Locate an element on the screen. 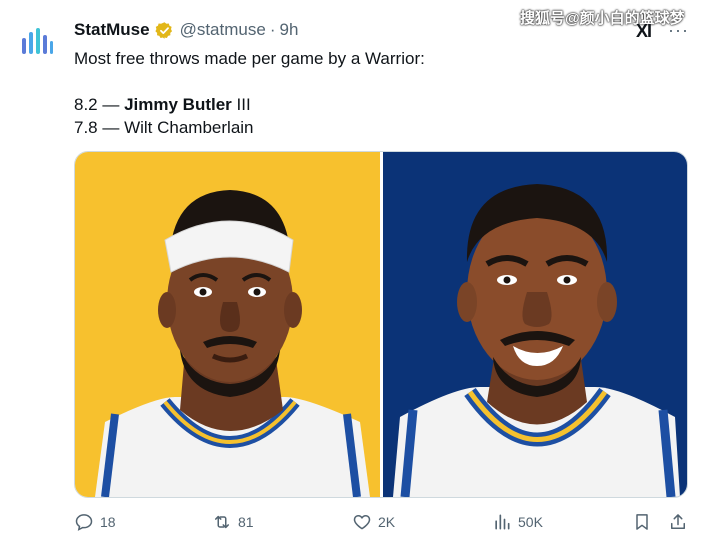  handle: @statmuse is located at coordinates (223, 30).